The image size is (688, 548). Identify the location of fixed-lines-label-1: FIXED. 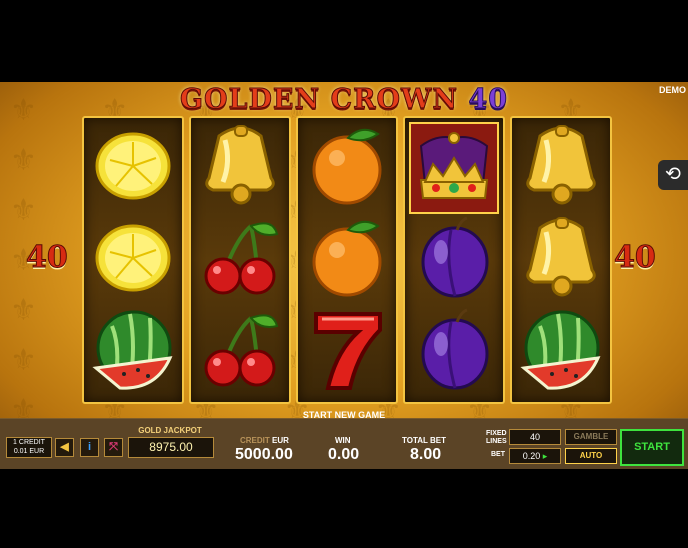
(496, 433).